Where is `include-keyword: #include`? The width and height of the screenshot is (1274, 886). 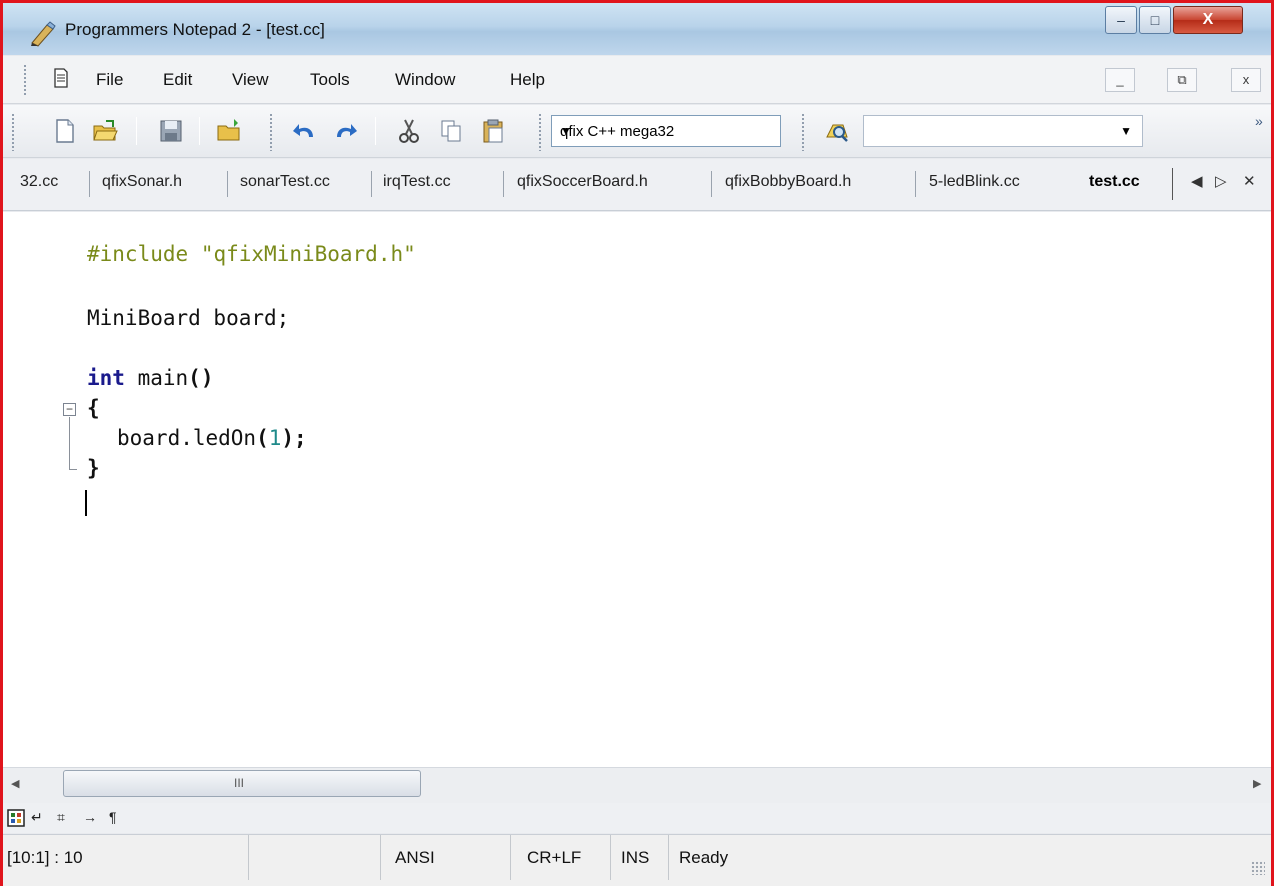
include-keyword: #include is located at coordinates (138, 254).